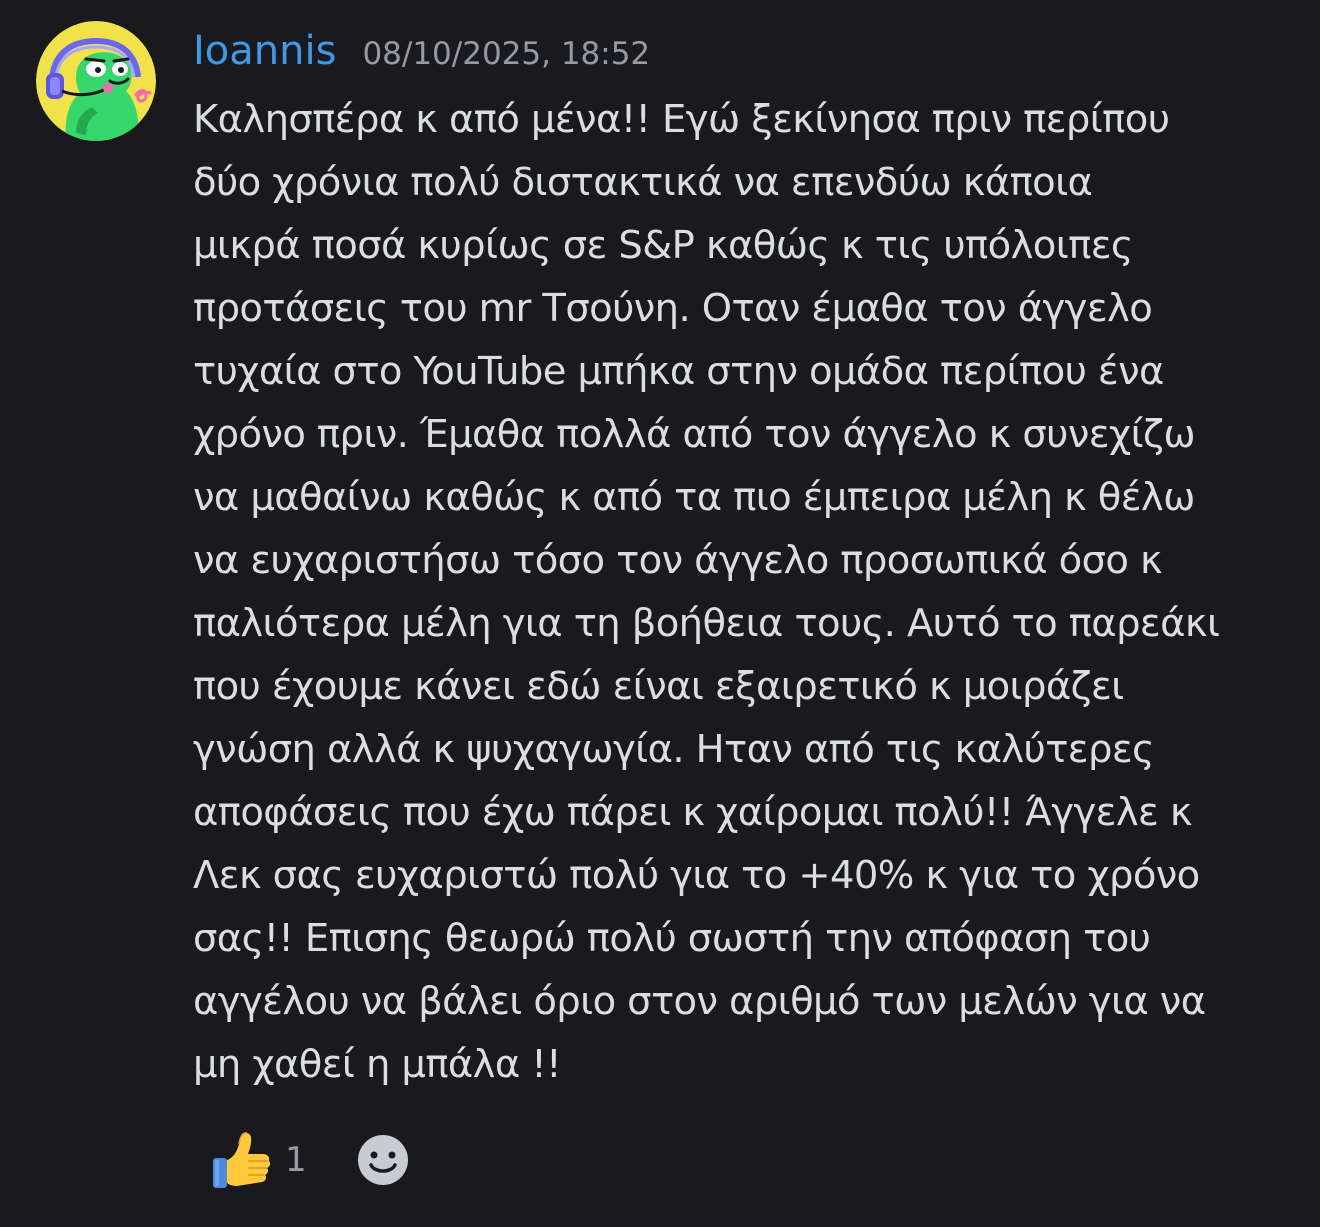 Image resolution: width=1320 pixels, height=1227 pixels. I want to click on reaction-thumbs-up: 1, so click(258, 1160).